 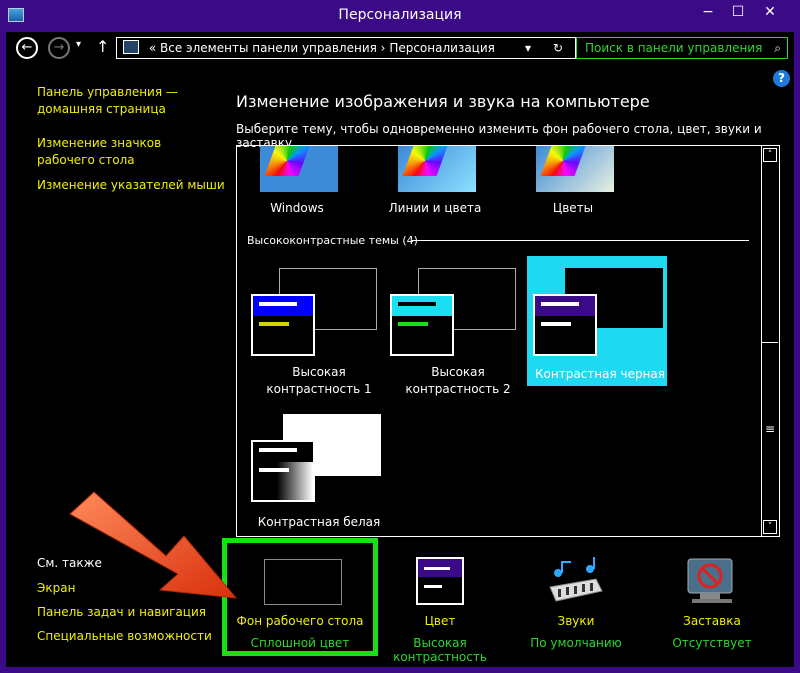 I want to click on item-value: Отсутствует, so click(x=712, y=643).